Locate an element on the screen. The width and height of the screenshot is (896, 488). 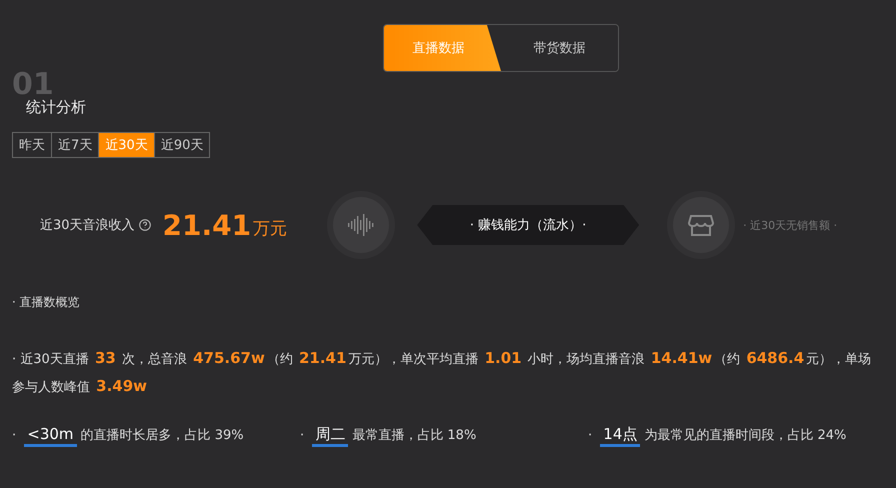
income-value: 21.41 is located at coordinates (207, 225).